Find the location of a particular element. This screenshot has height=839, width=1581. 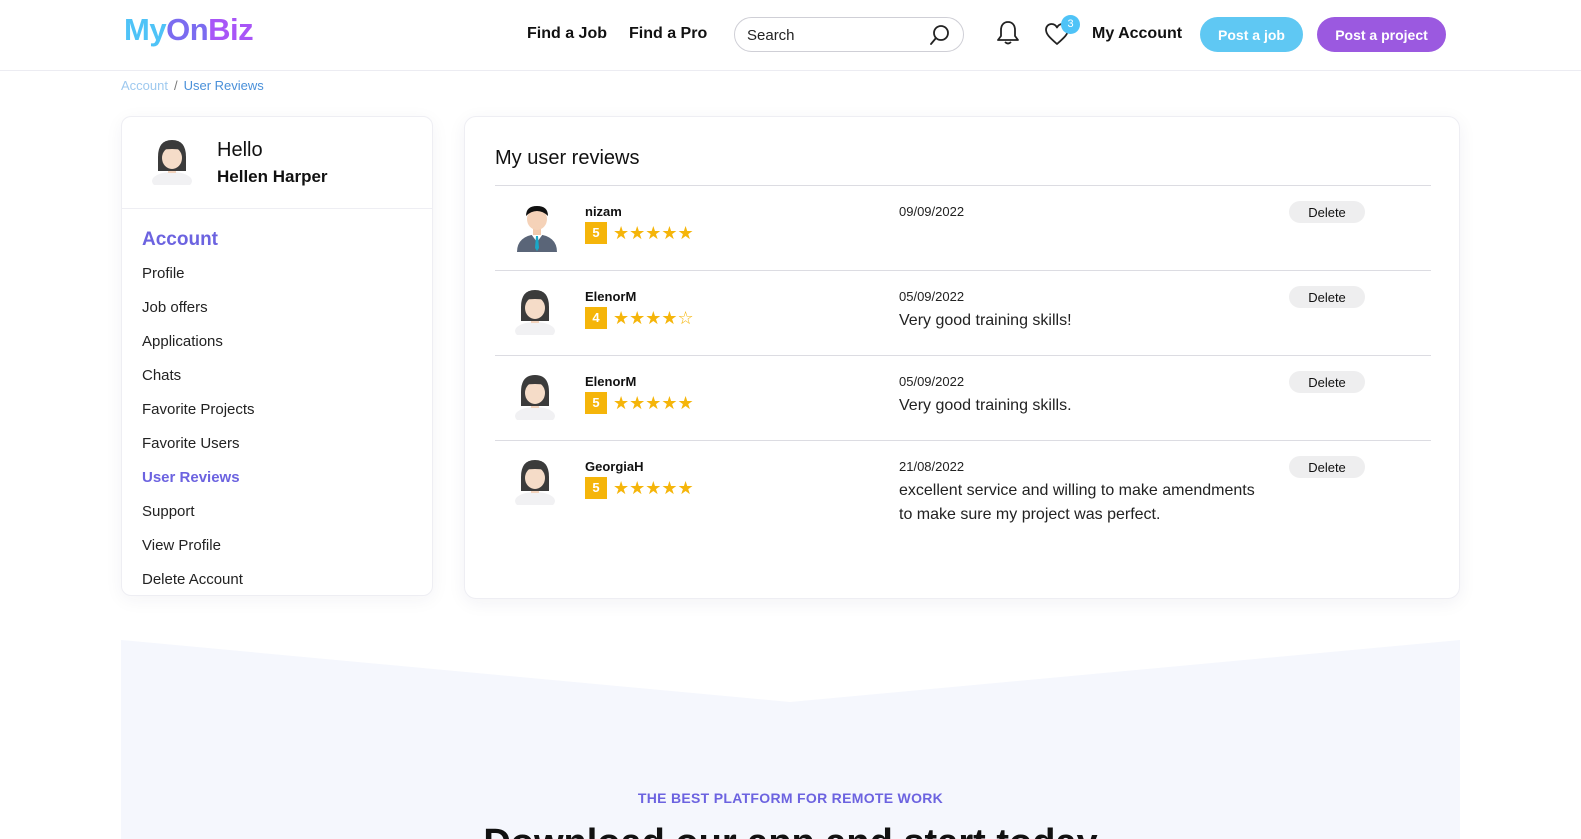

breadcrumb: Account / User Reviews is located at coordinates (192, 85).